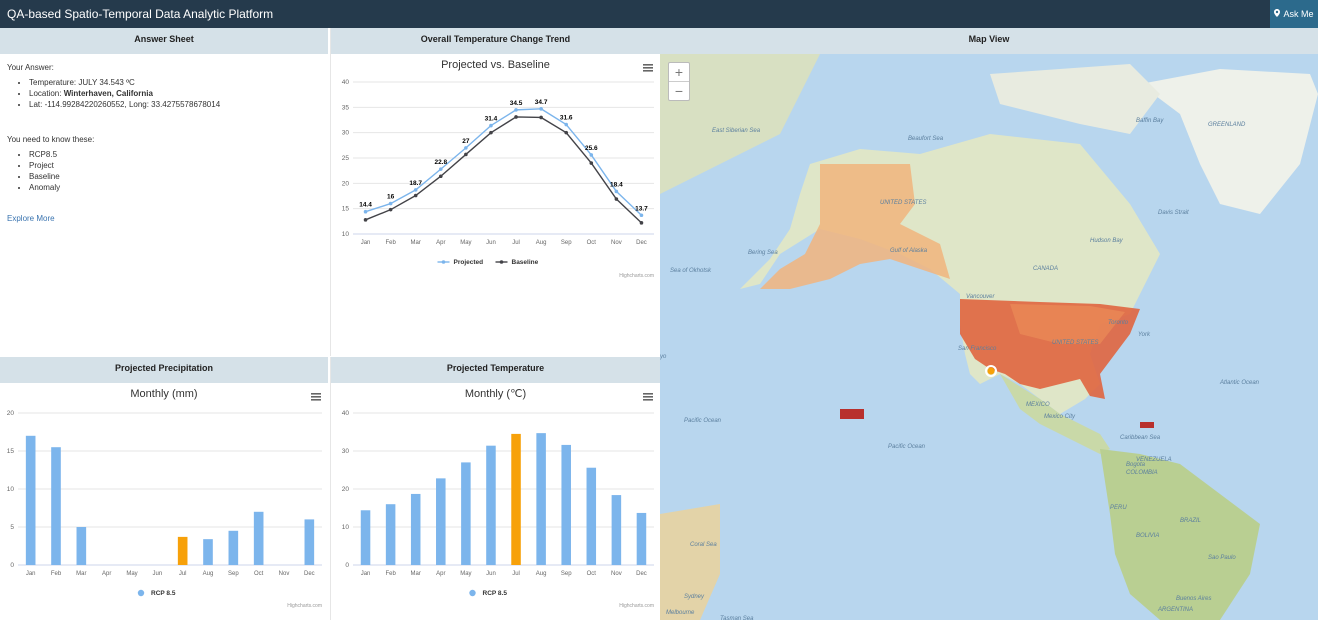 The image size is (1318, 620). I want to click on x-tick-label: Oct, so click(259, 574).